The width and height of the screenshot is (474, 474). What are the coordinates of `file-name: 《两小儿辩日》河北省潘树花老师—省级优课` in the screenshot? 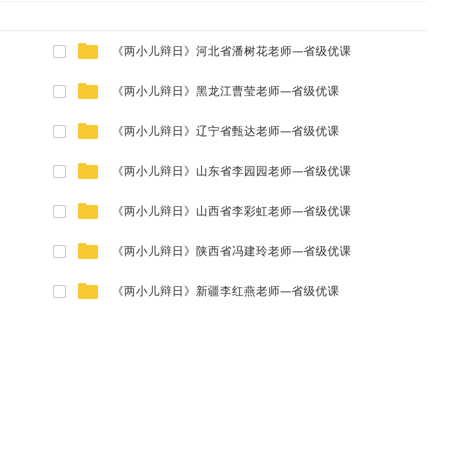 It's located at (232, 51).